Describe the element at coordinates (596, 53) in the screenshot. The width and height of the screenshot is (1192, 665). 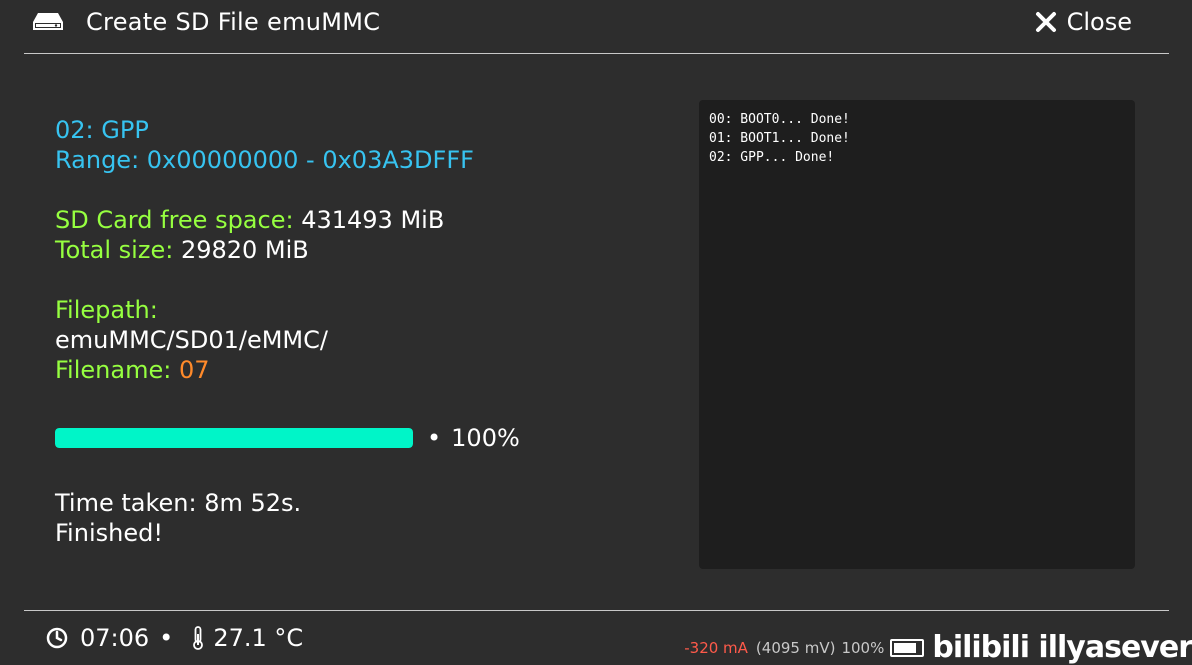
I see `header-divider` at that location.